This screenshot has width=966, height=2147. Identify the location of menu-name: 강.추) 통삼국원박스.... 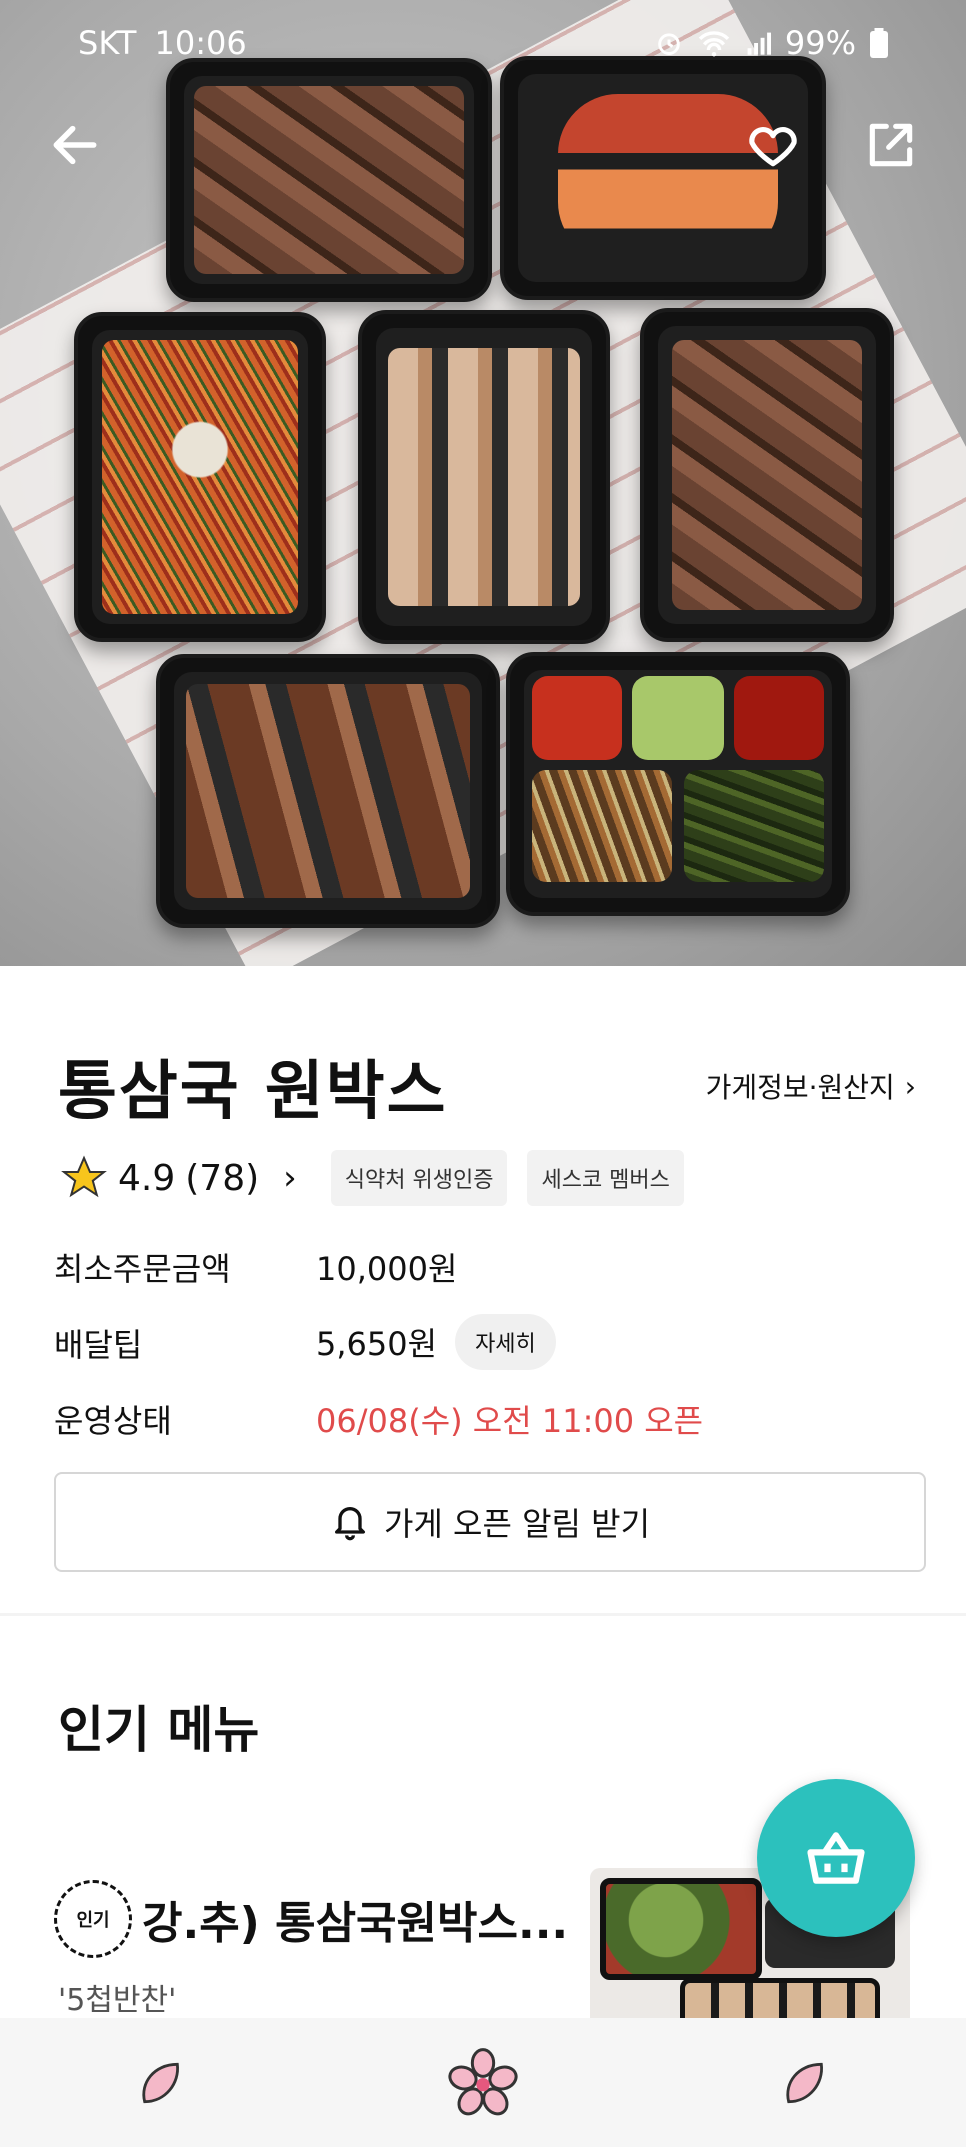
(355, 1923).